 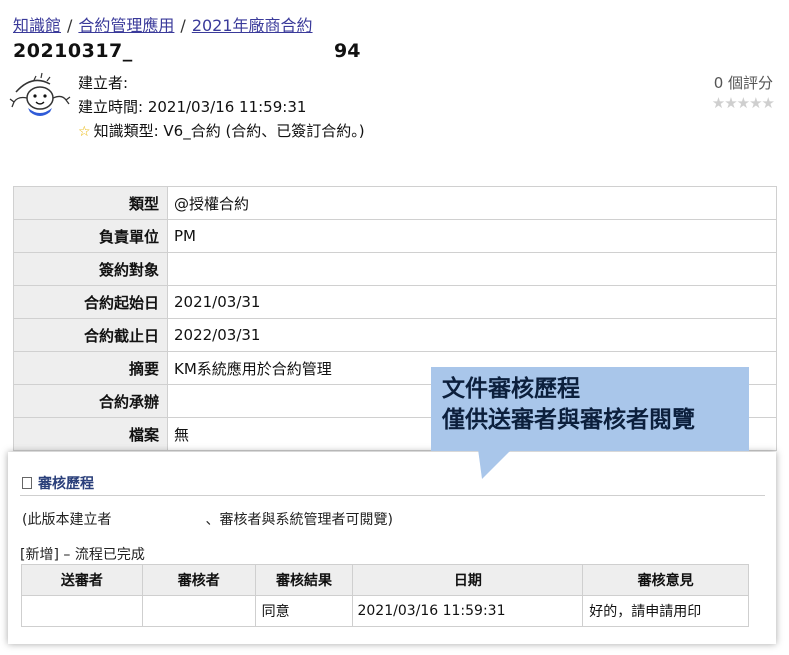 I want to click on property-label: 類型, so click(x=90, y=203).